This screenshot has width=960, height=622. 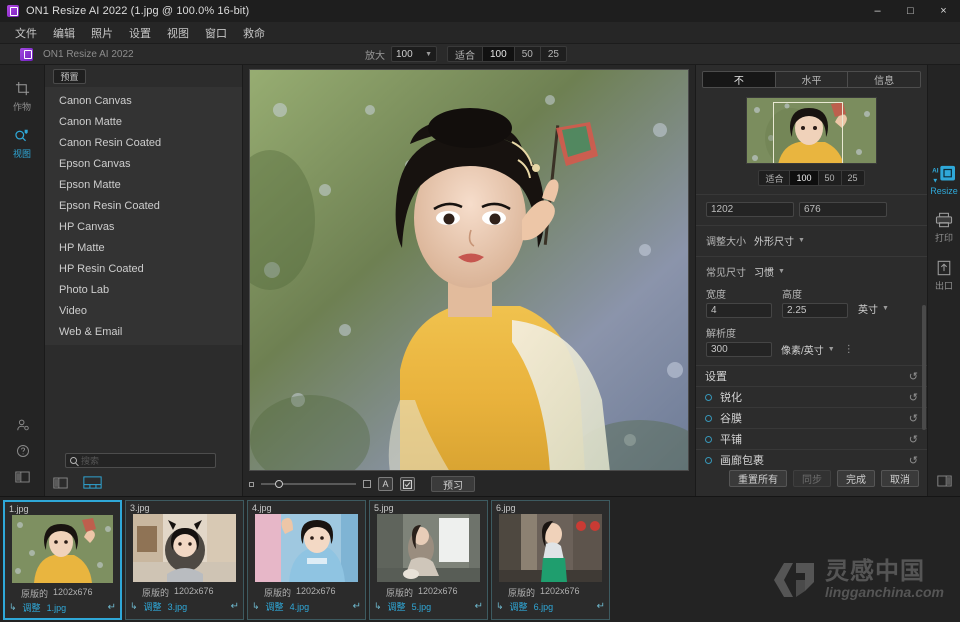 I want to click on search-box, so click(x=140, y=460).